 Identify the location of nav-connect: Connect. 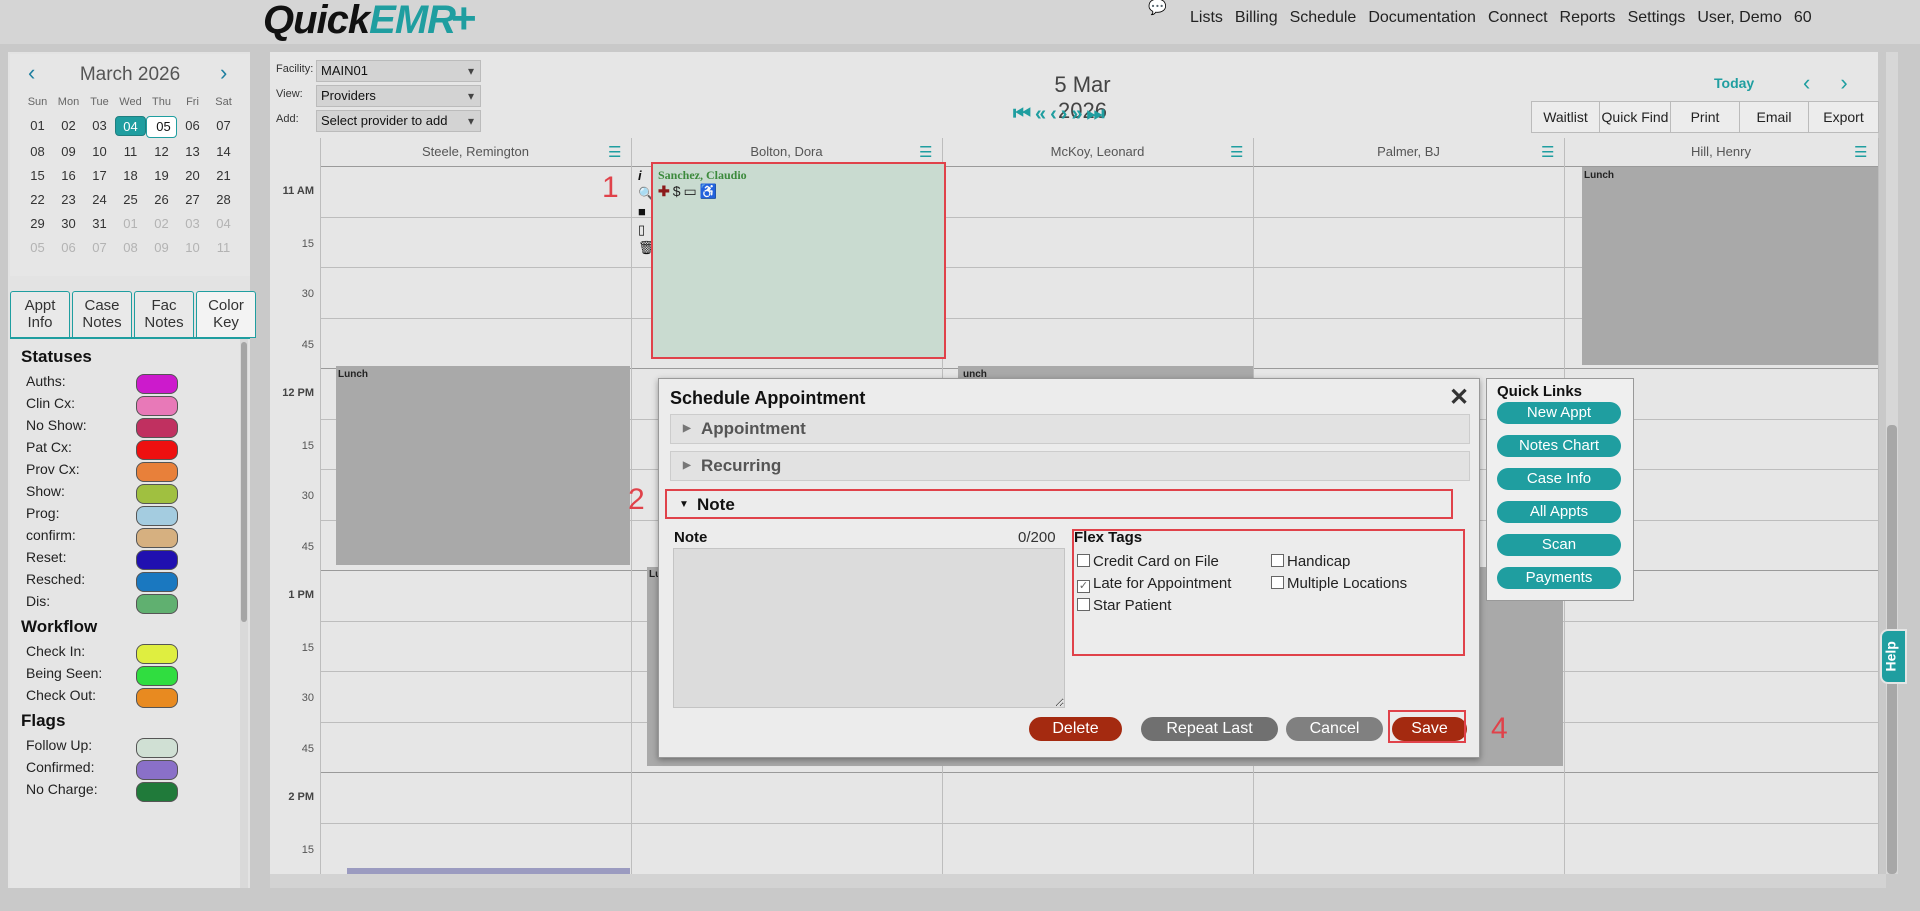
(1518, 18).